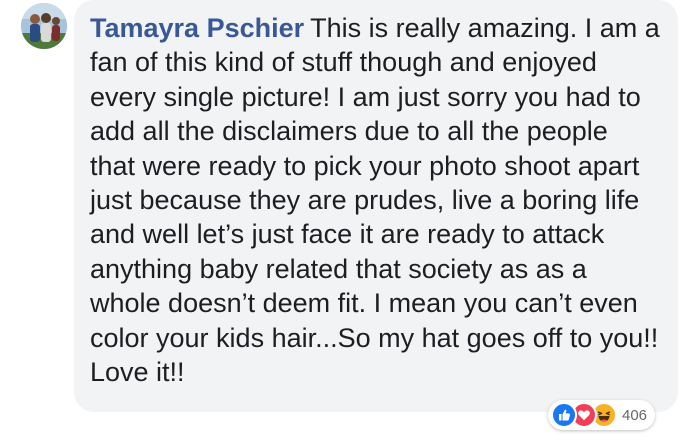 Image resolution: width=700 pixels, height=444 pixels. I want to click on profile-photo-icon, so click(44, 26).